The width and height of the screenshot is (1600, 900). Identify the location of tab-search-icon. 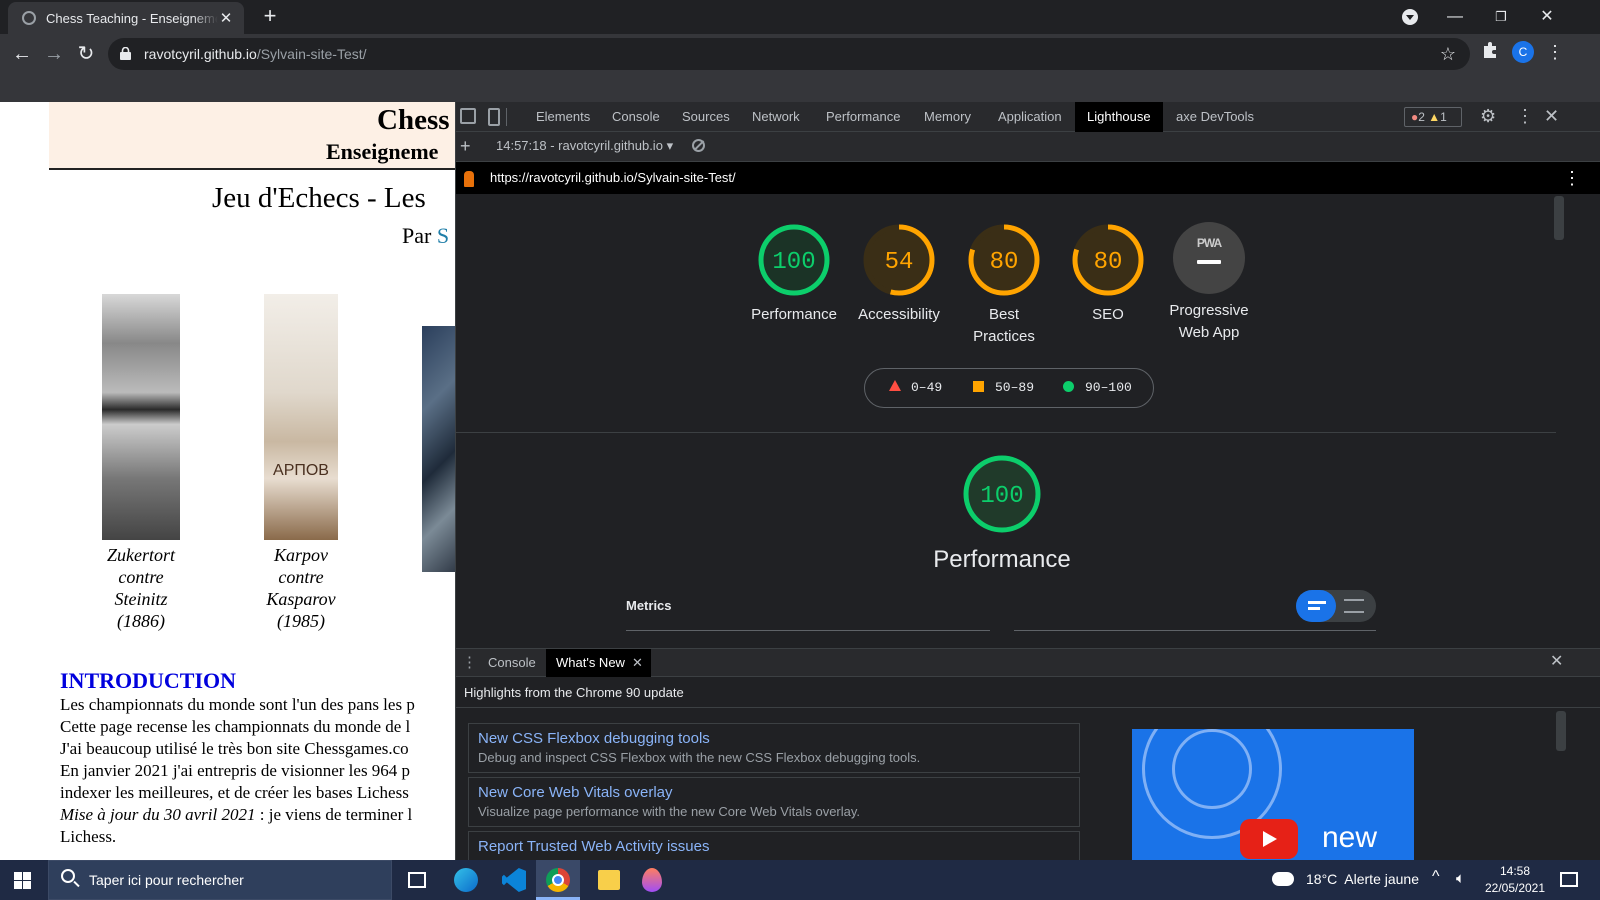
(1410, 17).